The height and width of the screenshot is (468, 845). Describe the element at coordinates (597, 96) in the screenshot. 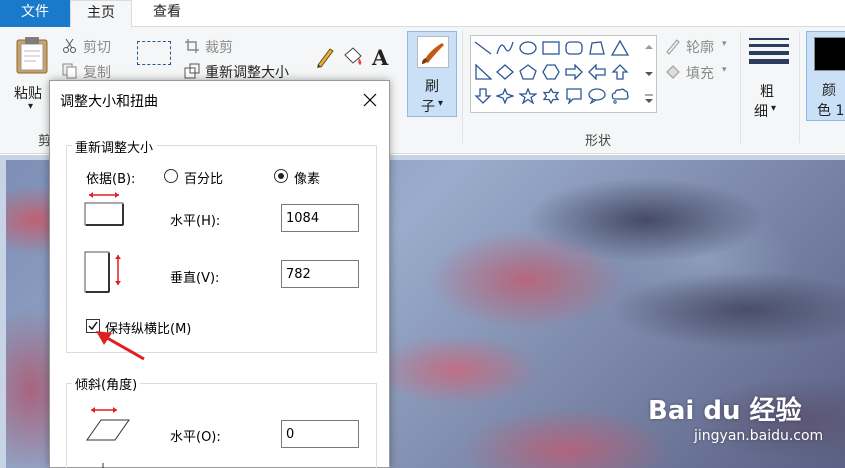

I see `oval-callout-shape-icon` at that location.